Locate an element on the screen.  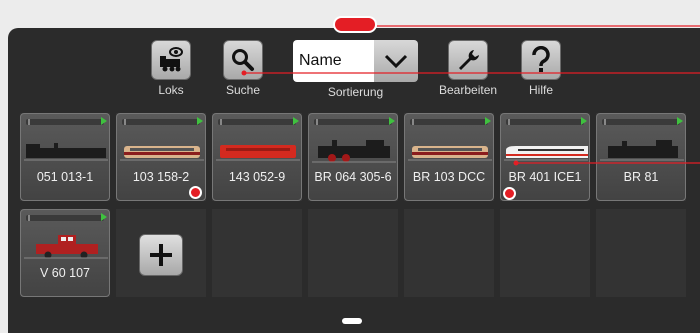
loco-card: BR 401 ICE1 is located at coordinates (545, 157).